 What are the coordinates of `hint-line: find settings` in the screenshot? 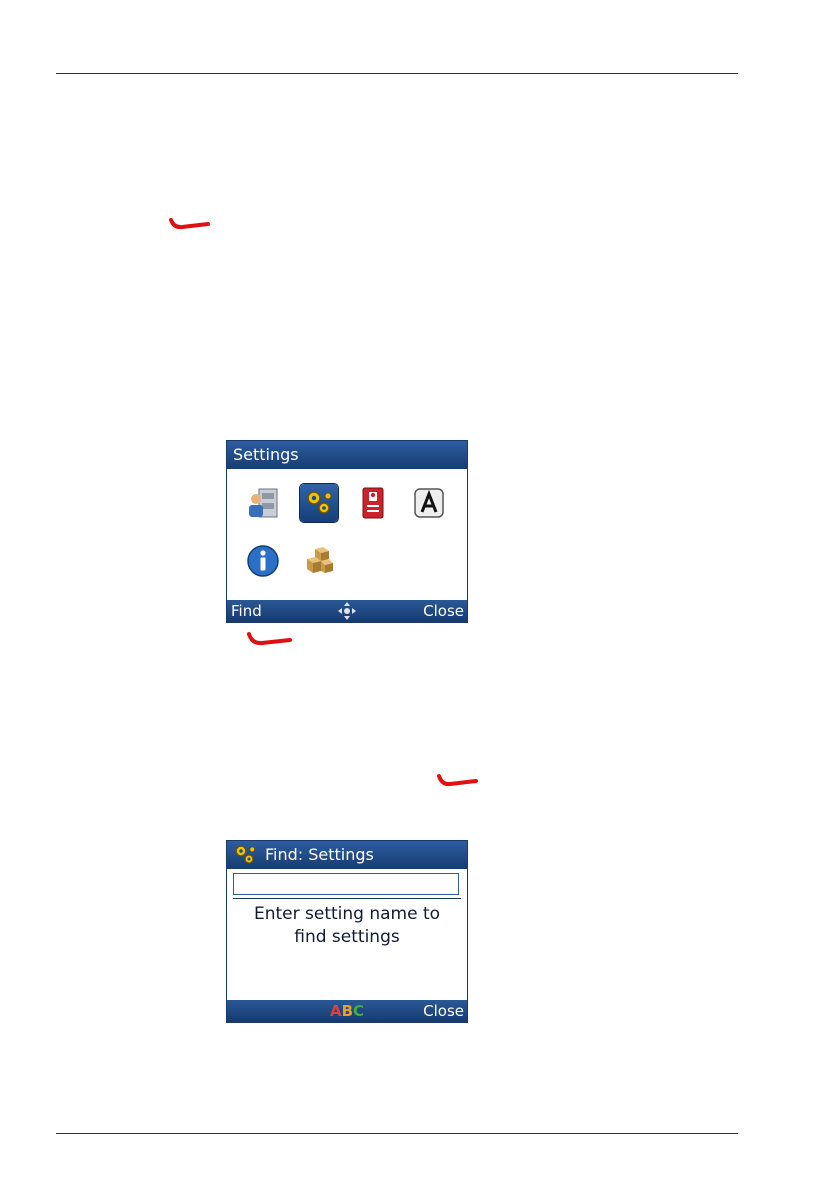 It's located at (347, 937).